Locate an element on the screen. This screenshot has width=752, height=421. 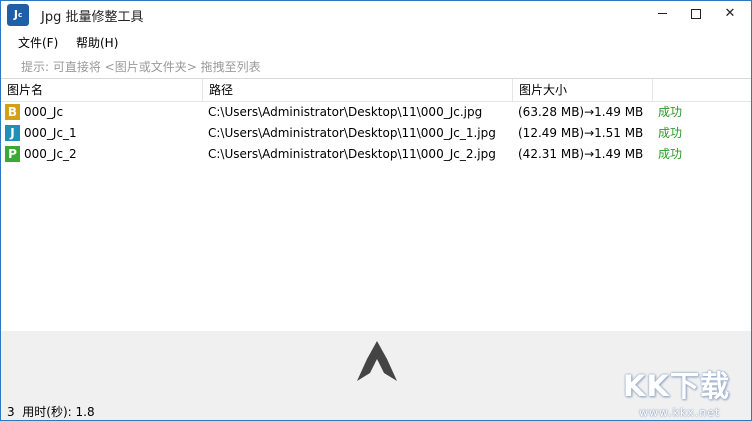
table-header: 图片名 路径 图片大小 is located at coordinates (376, 90).